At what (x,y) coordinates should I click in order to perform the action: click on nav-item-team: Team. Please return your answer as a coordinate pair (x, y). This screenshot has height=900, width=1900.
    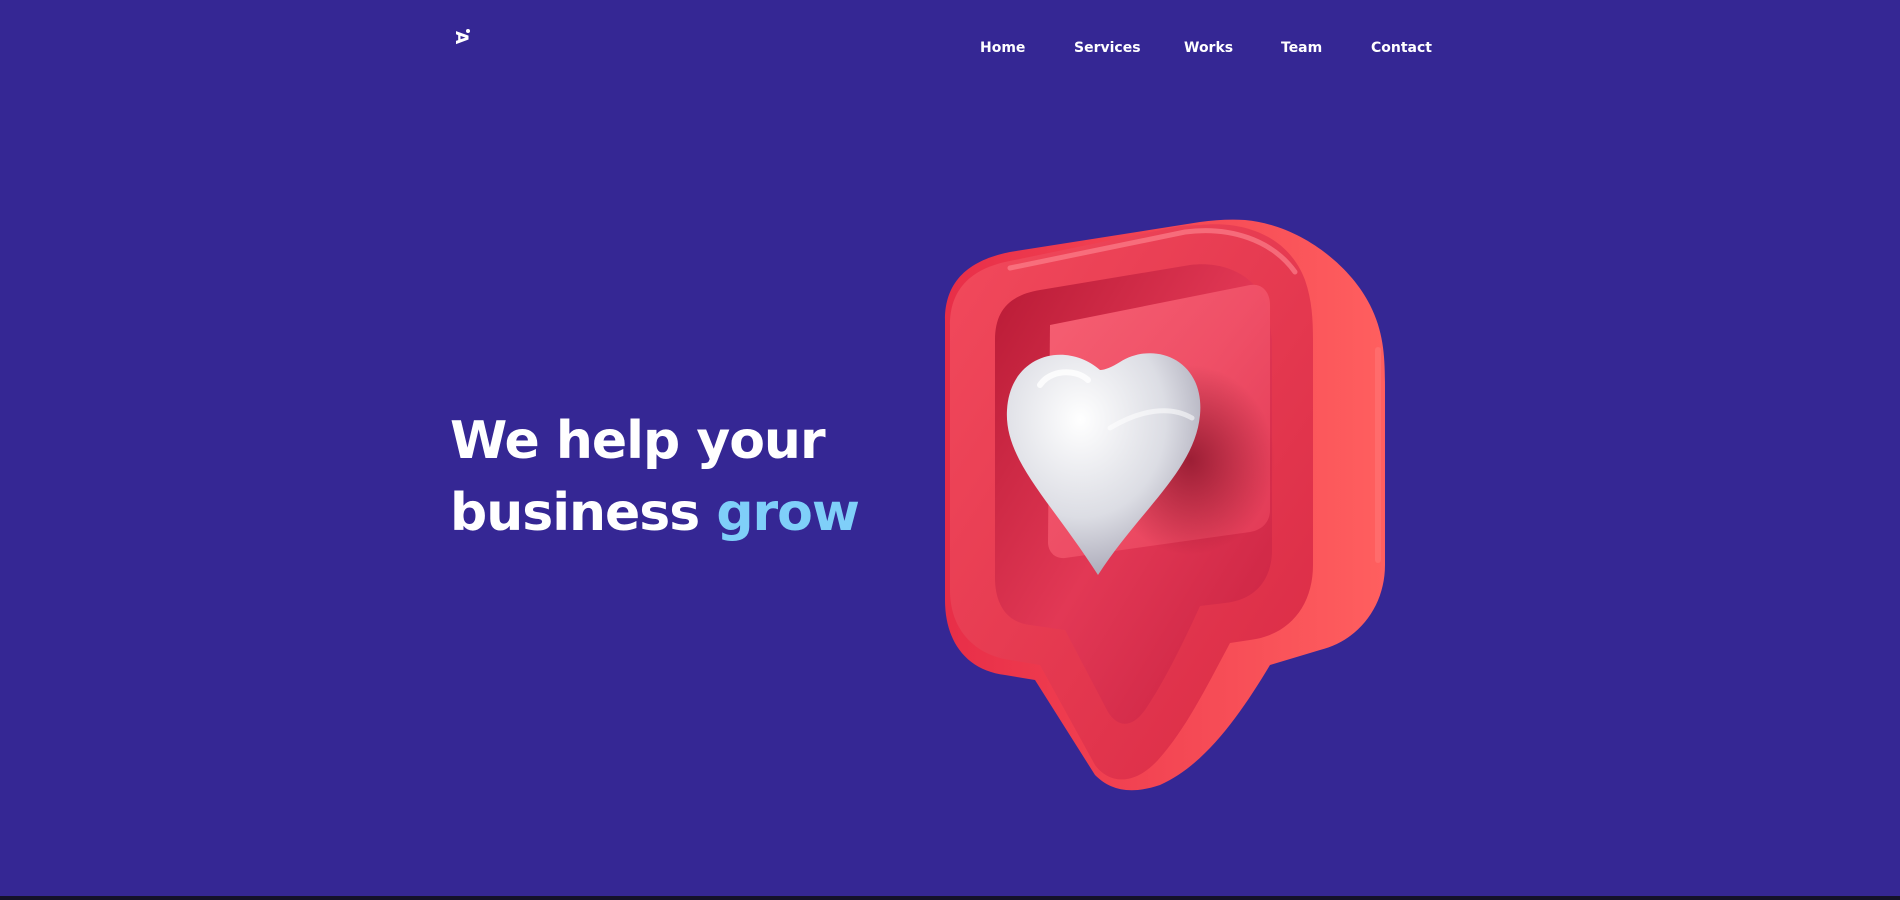
    Looking at the image, I should click on (1301, 48).